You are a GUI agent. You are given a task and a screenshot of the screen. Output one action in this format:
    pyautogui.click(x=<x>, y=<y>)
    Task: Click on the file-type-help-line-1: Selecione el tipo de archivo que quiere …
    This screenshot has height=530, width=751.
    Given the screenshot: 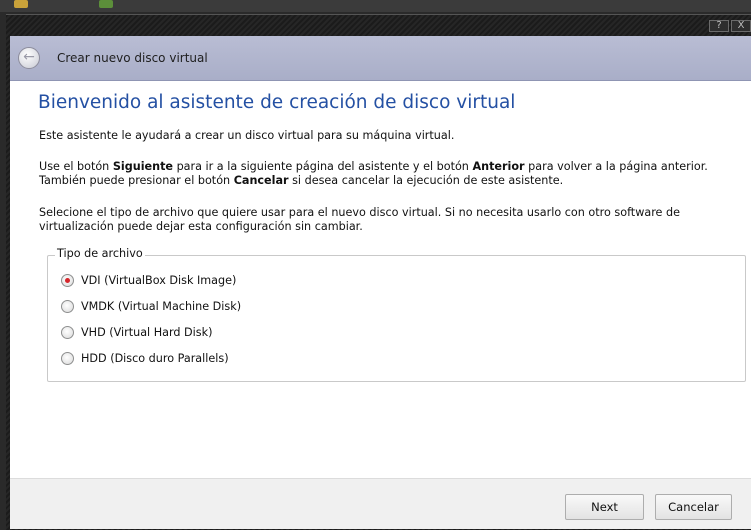 What is the action you would take?
    pyautogui.click(x=359, y=212)
    